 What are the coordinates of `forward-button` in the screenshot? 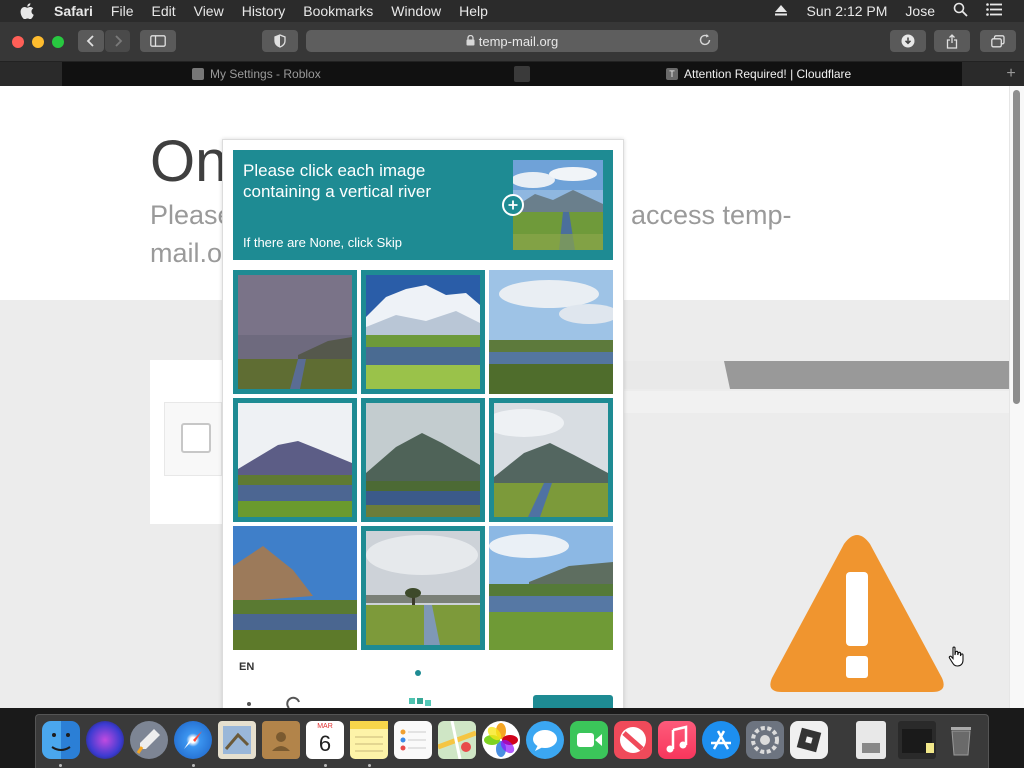 It's located at (117, 41).